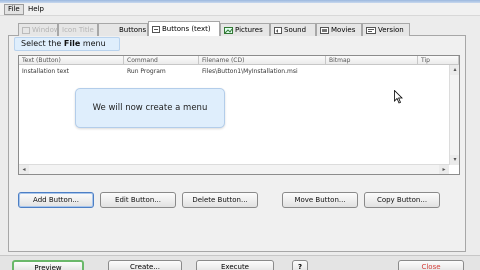  What do you see at coordinates (343, 30) in the screenshot?
I see `tab-label: Movies` at bounding box center [343, 30].